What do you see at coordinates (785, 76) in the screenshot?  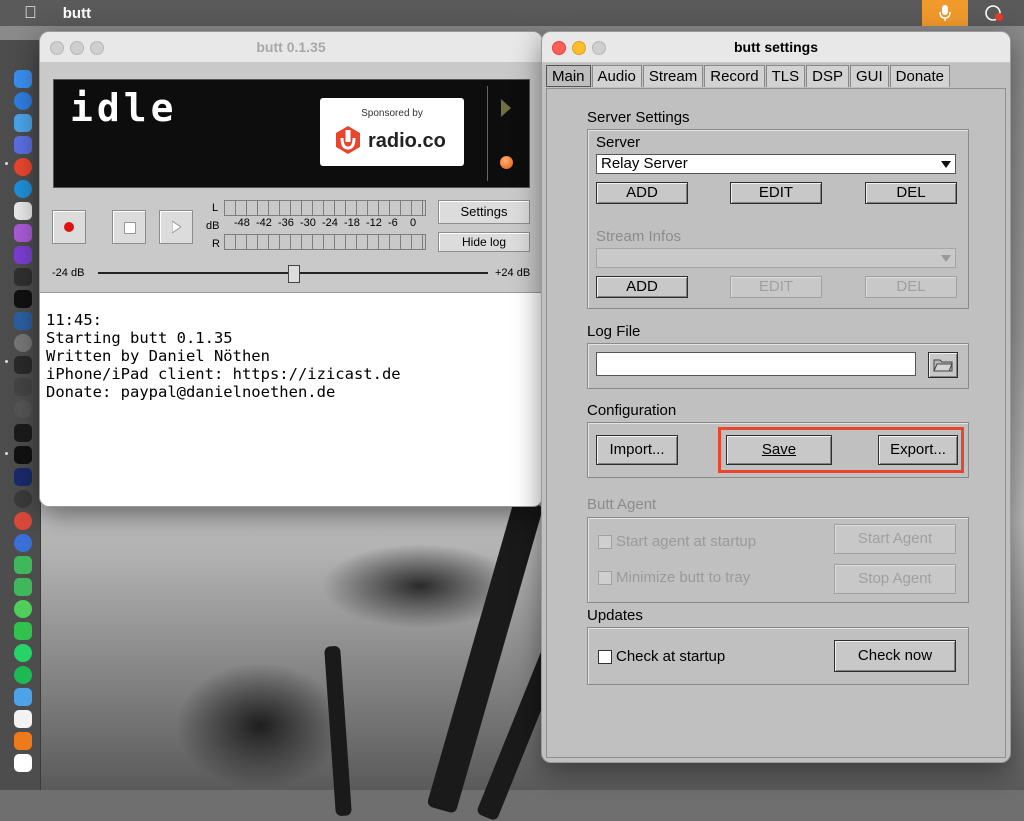 I see `tab-tls: TLS` at bounding box center [785, 76].